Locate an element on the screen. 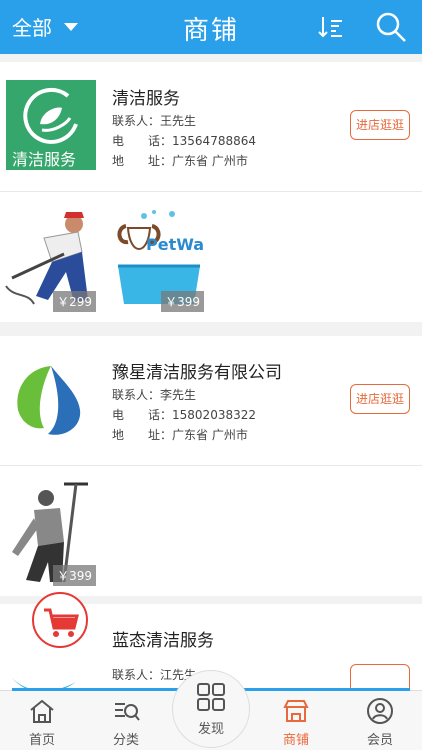 The width and height of the screenshot is (422, 750). green-blue-drop-logo-icon is located at coordinates (49, 400).